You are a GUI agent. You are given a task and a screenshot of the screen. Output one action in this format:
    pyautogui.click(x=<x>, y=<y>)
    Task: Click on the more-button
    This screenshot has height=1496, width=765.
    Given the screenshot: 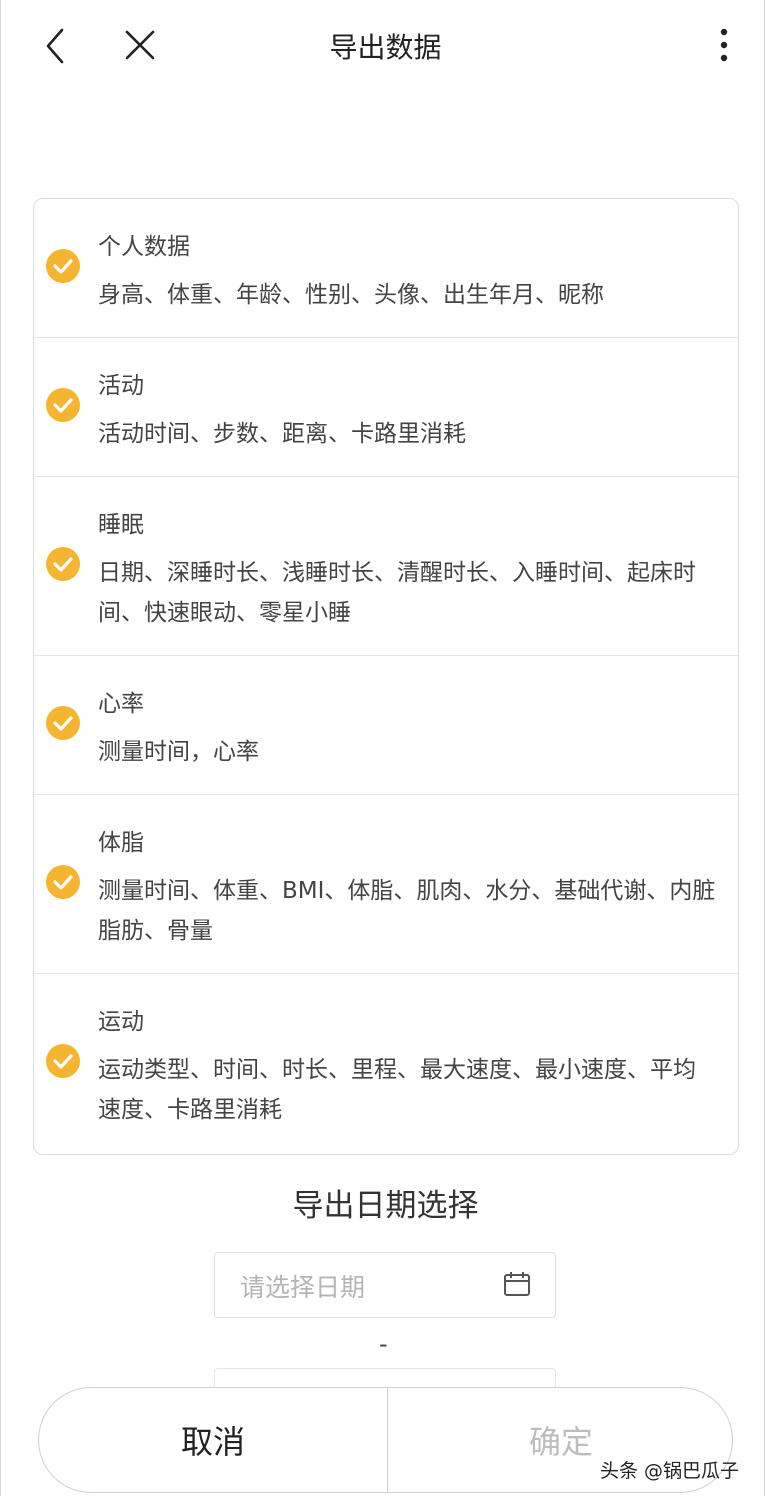 What is the action you would take?
    pyautogui.click(x=724, y=46)
    